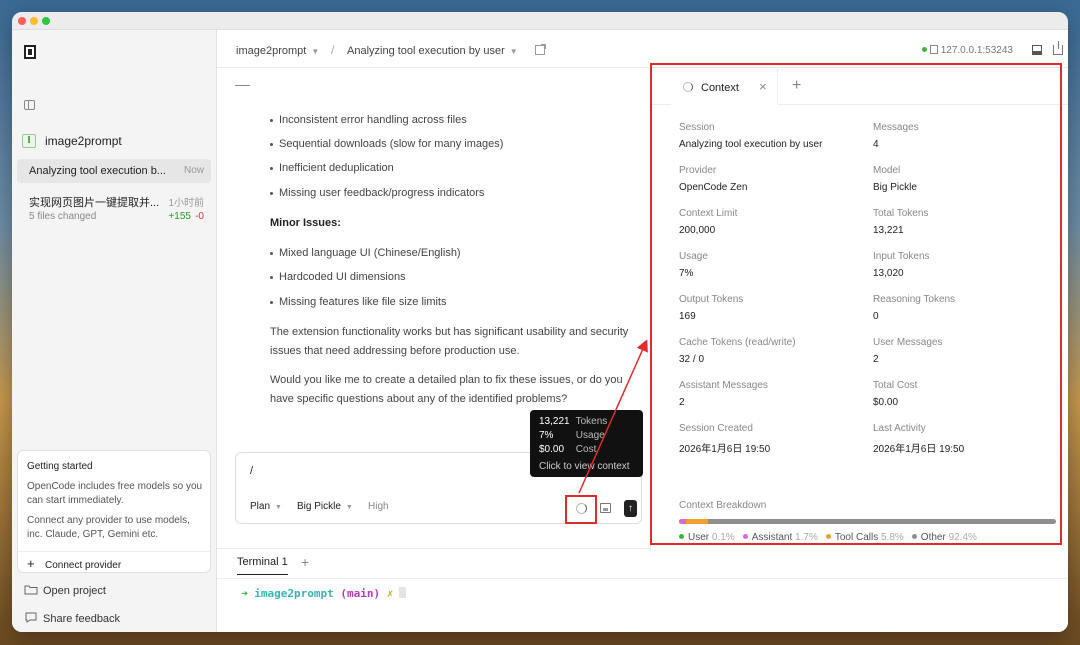 This screenshot has width=1080, height=645. I want to click on close-tab-icon: ×, so click(763, 86).